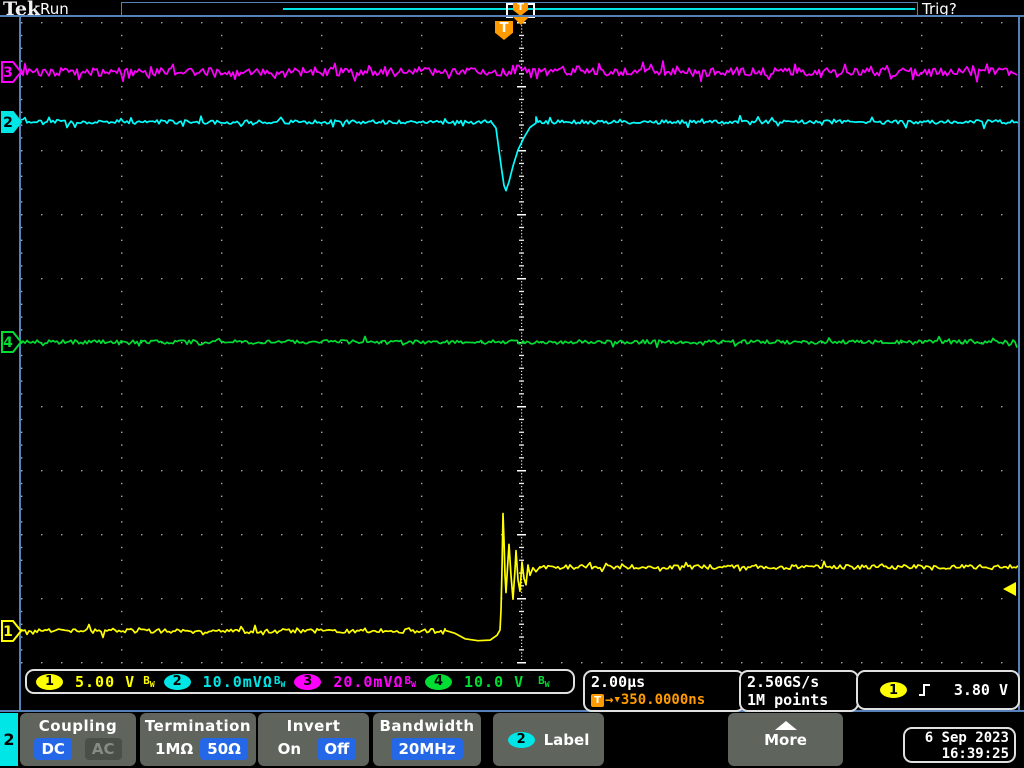 This screenshot has width=1024, height=768. Describe the element at coordinates (8, 343) in the screenshot. I see `svg-text: 4` at that location.